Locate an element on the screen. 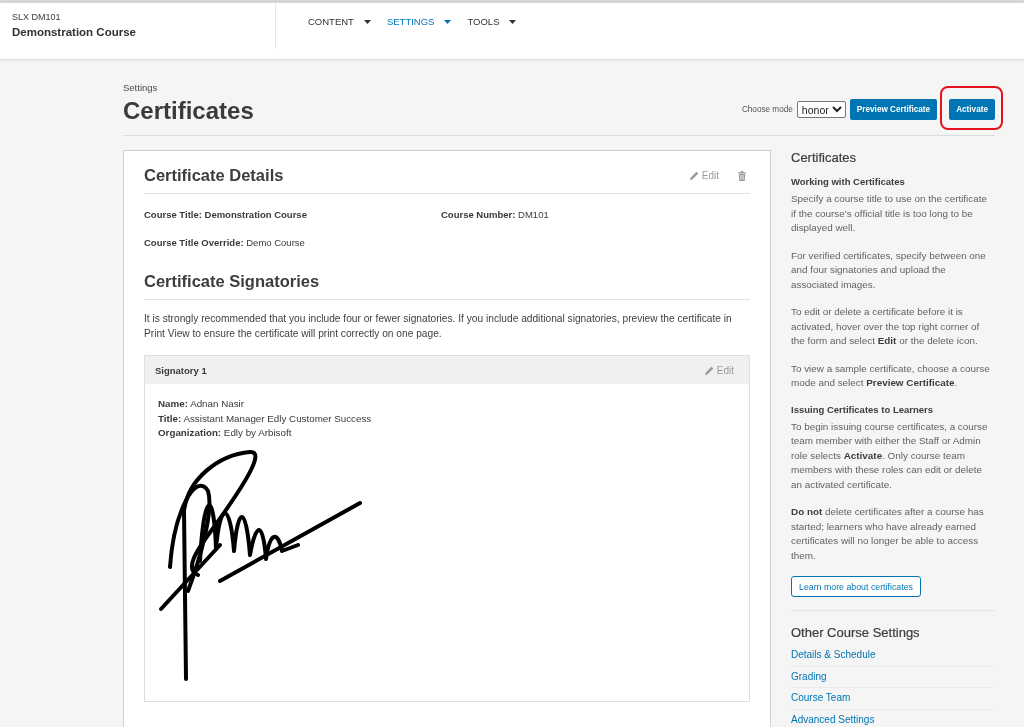 This screenshot has height=727, width=1024. page-subtitle: Settings is located at coordinates (140, 87).